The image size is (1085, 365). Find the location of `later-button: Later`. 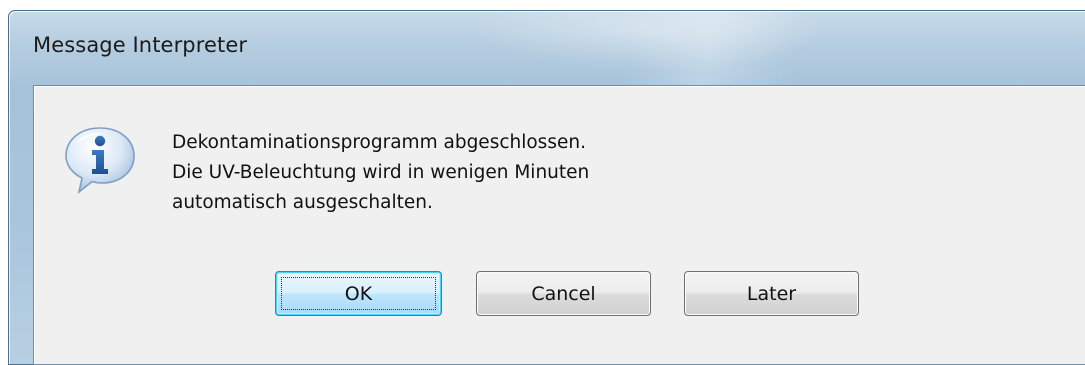

later-button: Later is located at coordinates (771, 293).